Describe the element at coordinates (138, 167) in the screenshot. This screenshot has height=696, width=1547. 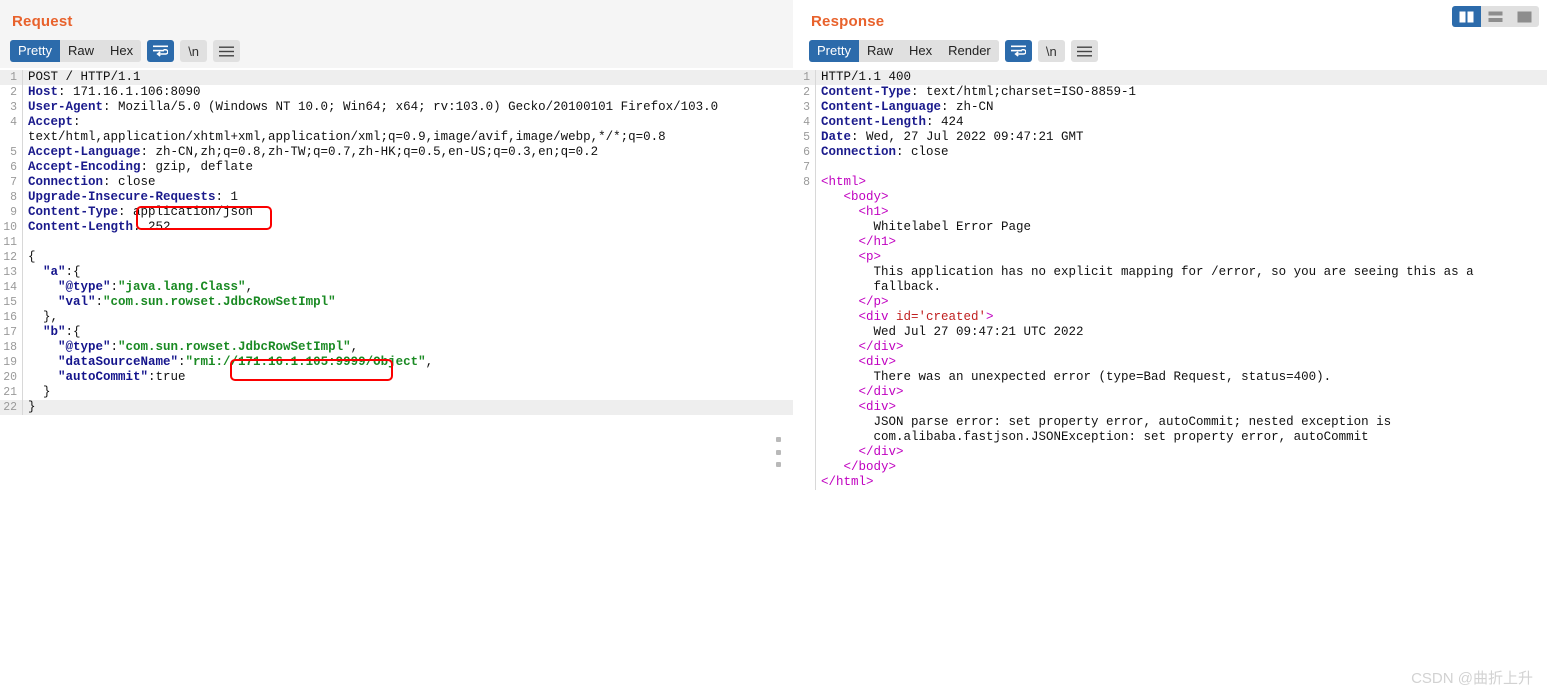
I see `code-line-text: Accept-Encoding: gzip, deflate` at that location.